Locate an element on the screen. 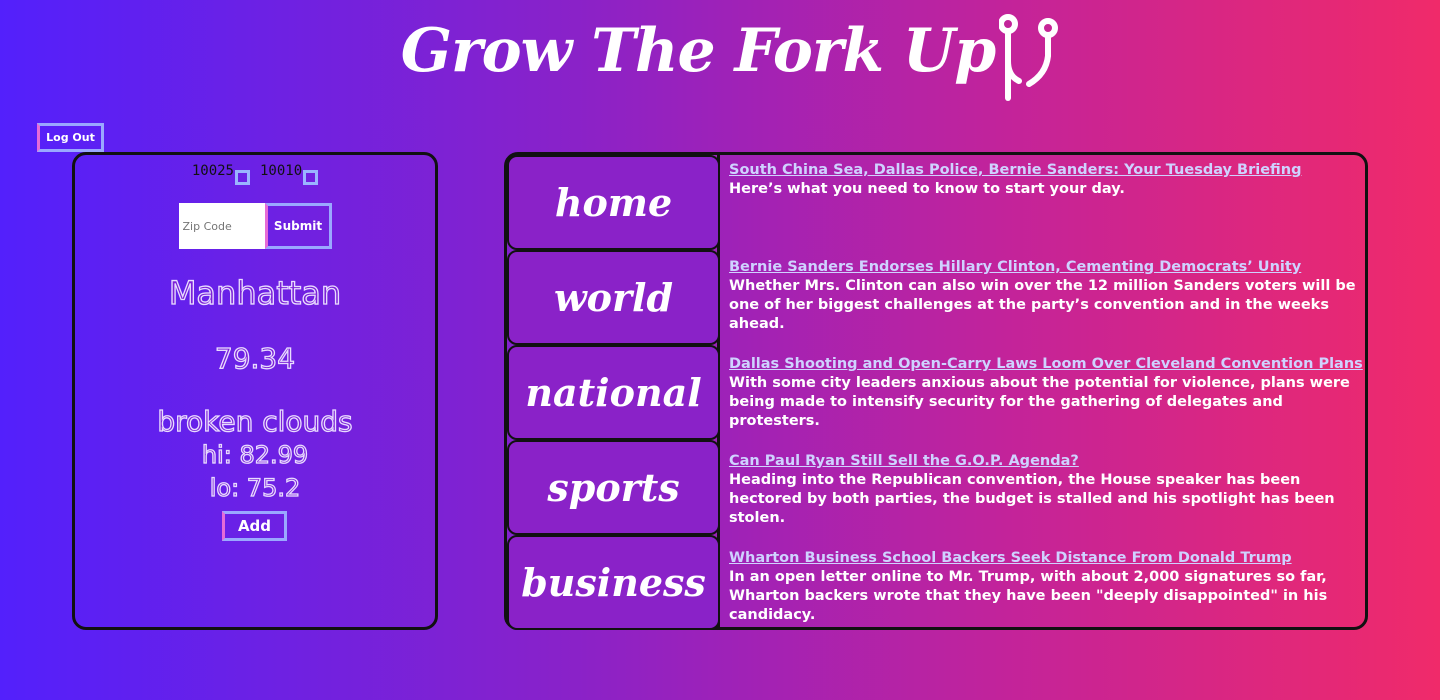 The width and height of the screenshot is (1440, 700). saved-zip-item: 10010 is located at coordinates (289, 174).